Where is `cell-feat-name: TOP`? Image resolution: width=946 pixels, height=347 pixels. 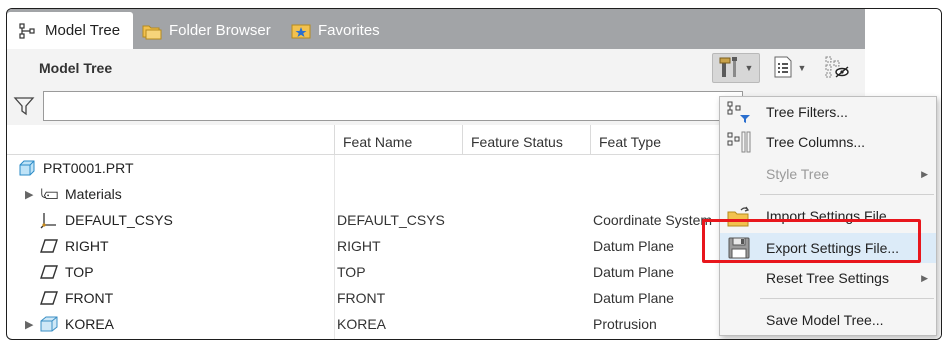
cell-feat-name: TOP is located at coordinates (351, 272).